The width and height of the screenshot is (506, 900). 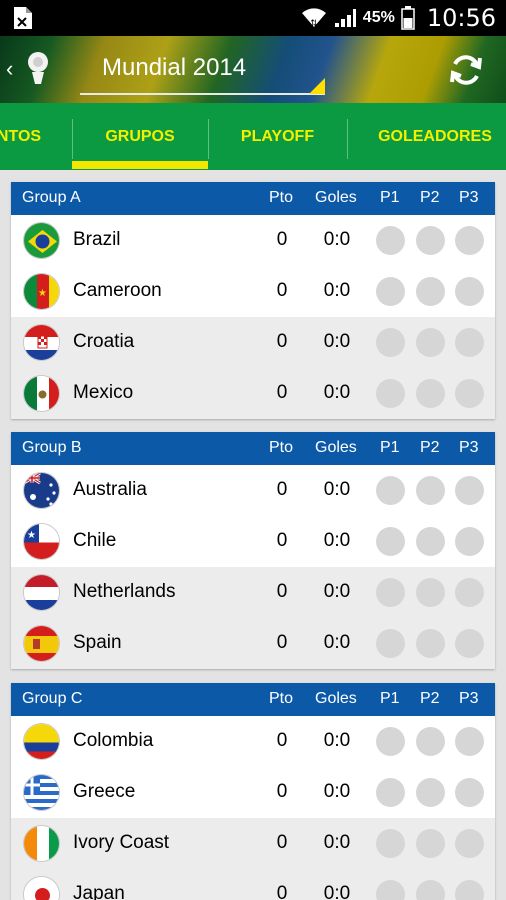 I want to click on column-goles: Goles, so click(x=336, y=698).